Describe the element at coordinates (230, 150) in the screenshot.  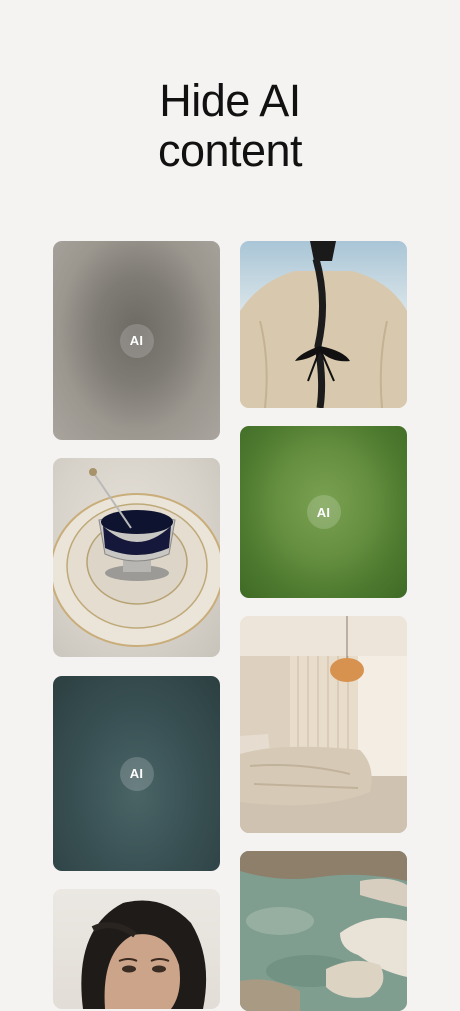
I see `title-line-2: content` at that location.